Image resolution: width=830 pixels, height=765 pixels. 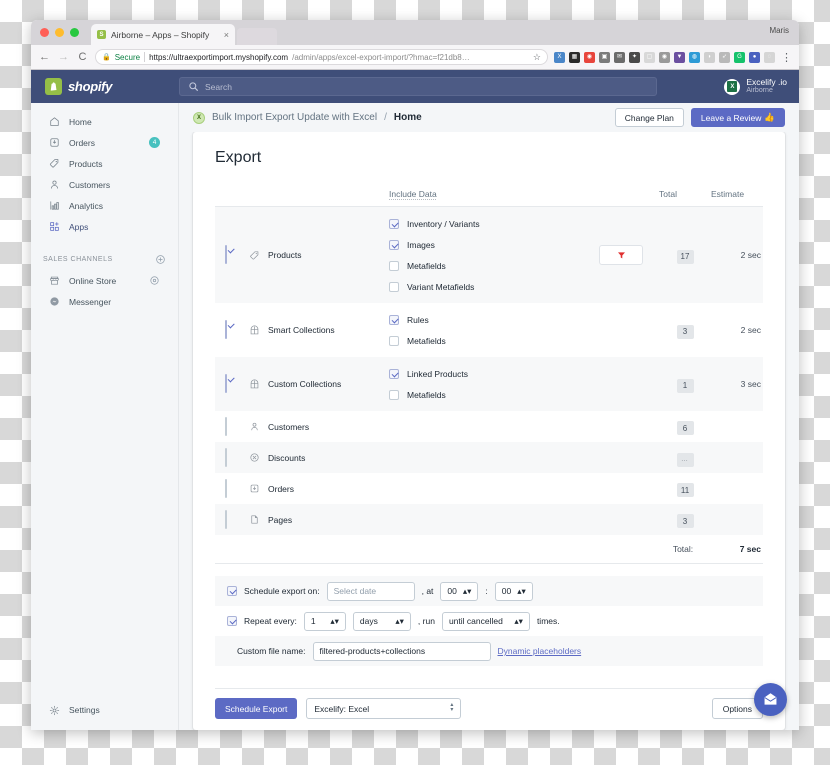 I want to click on schedule-minute-stepper: 00 ▴▾, so click(x=513, y=591).